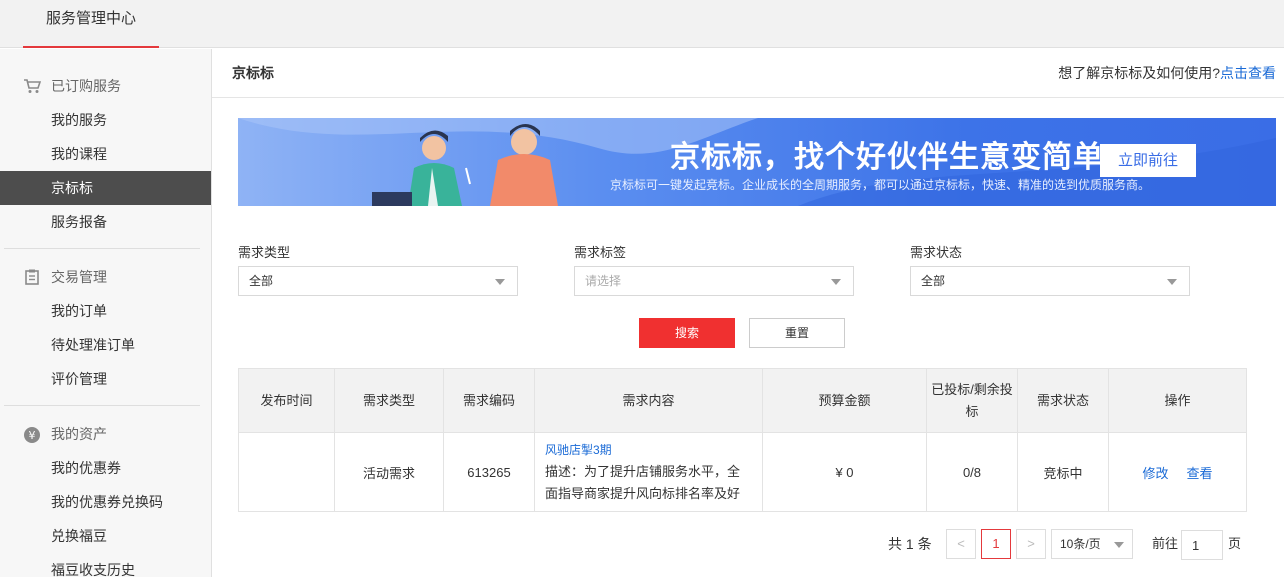 The image size is (1284, 577). What do you see at coordinates (79, 277) in the screenshot?
I see `sidebar-group-title: 交易管理` at bounding box center [79, 277].